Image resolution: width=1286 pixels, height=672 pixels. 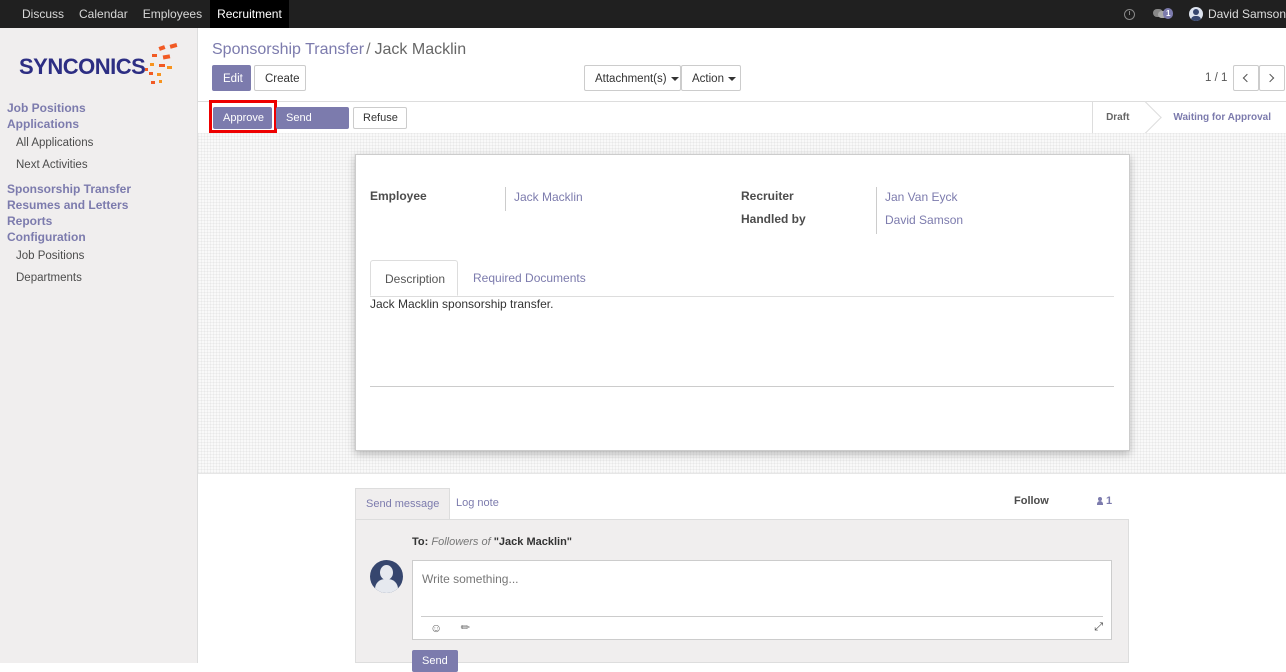 What do you see at coordinates (414, 278) in the screenshot?
I see `tab-description: Description` at bounding box center [414, 278].